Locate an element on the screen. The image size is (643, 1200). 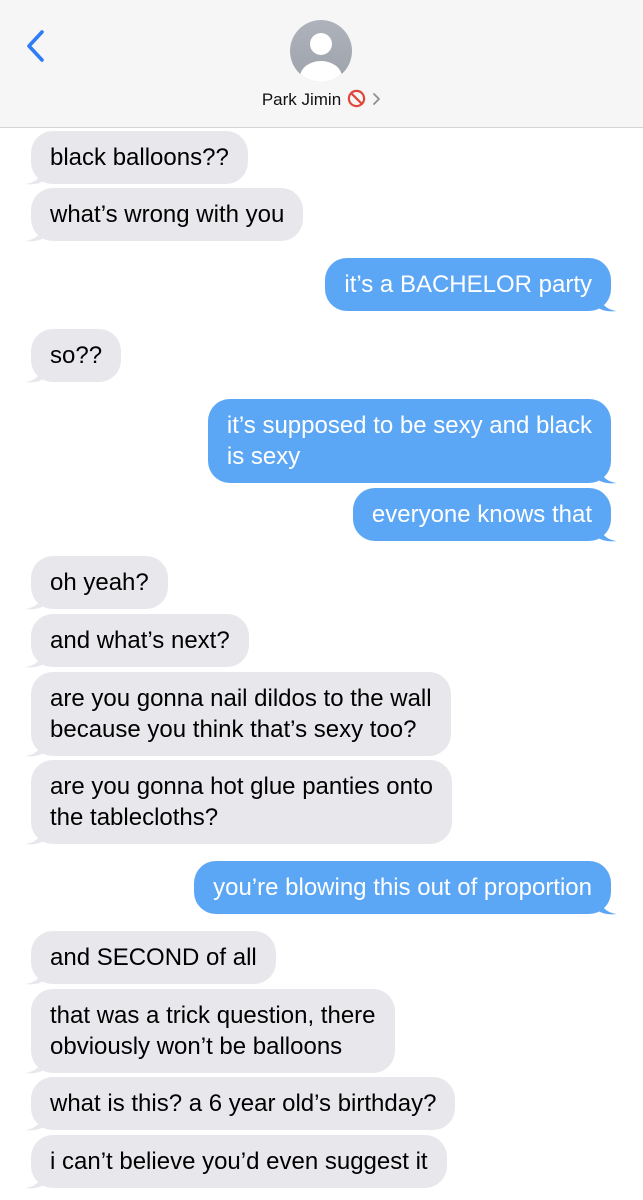
back-button is located at coordinates (37, 46).